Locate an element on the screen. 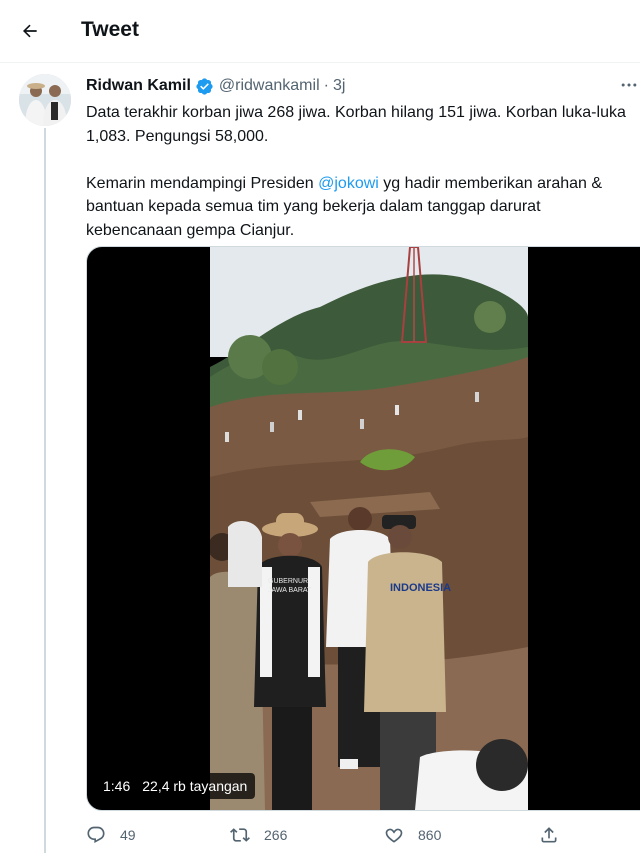 The width and height of the screenshot is (640, 853). reply-button: 49 is located at coordinates (111, 835).